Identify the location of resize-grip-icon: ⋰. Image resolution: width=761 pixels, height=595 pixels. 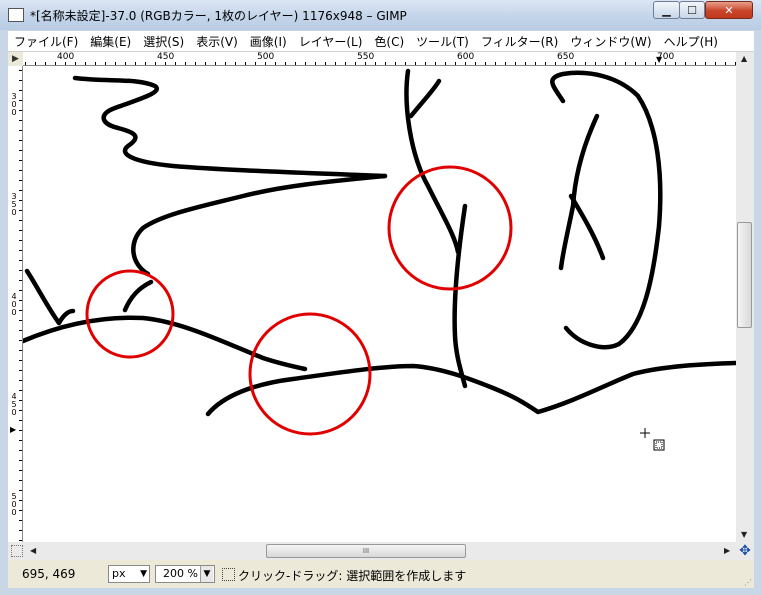
(748, 582).